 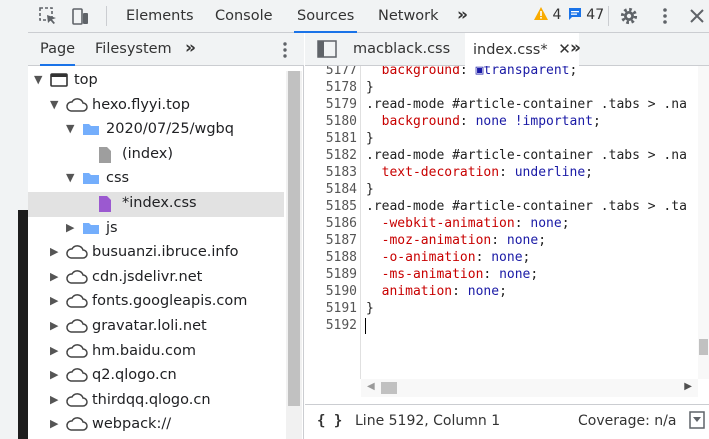 What do you see at coordinates (118, 178) in the screenshot?
I see `tree-item-label: css` at bounding box center [118, 178].